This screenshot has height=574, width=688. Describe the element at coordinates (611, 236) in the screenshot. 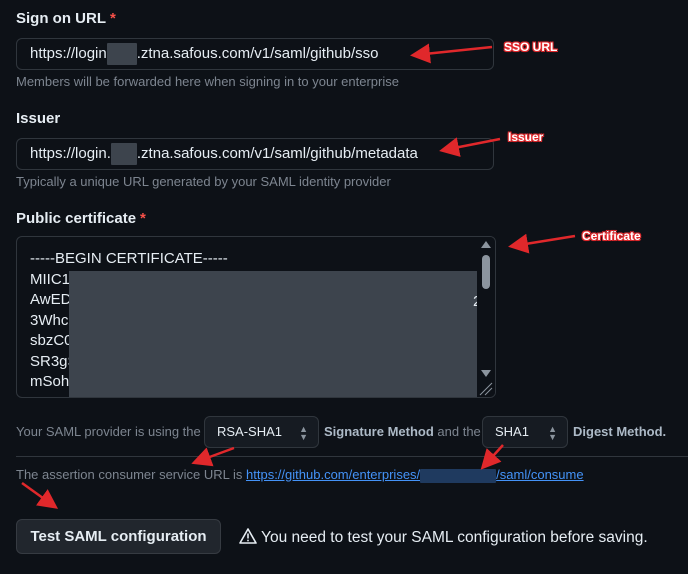

I see `annotation-certificate: Certificate` at that location.